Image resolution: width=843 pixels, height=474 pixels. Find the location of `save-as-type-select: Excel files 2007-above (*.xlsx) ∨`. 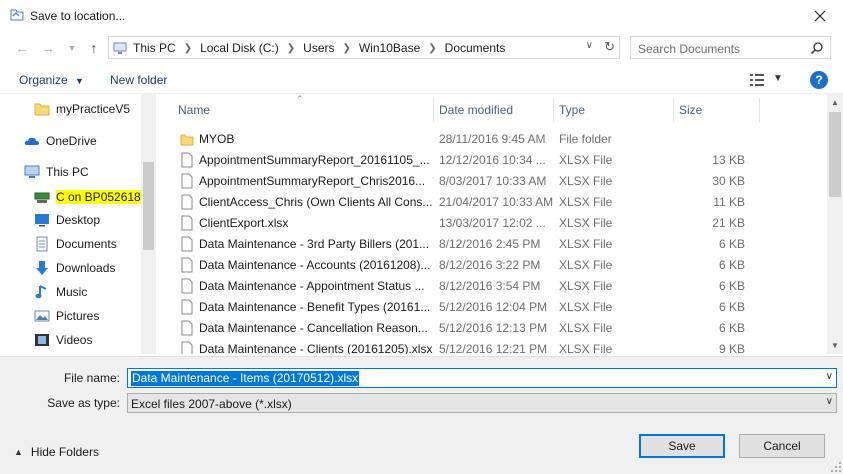

save-as-type-select: Excel files 2007-above (*.xlsx) ∨ is located at coordinates (482, 403).